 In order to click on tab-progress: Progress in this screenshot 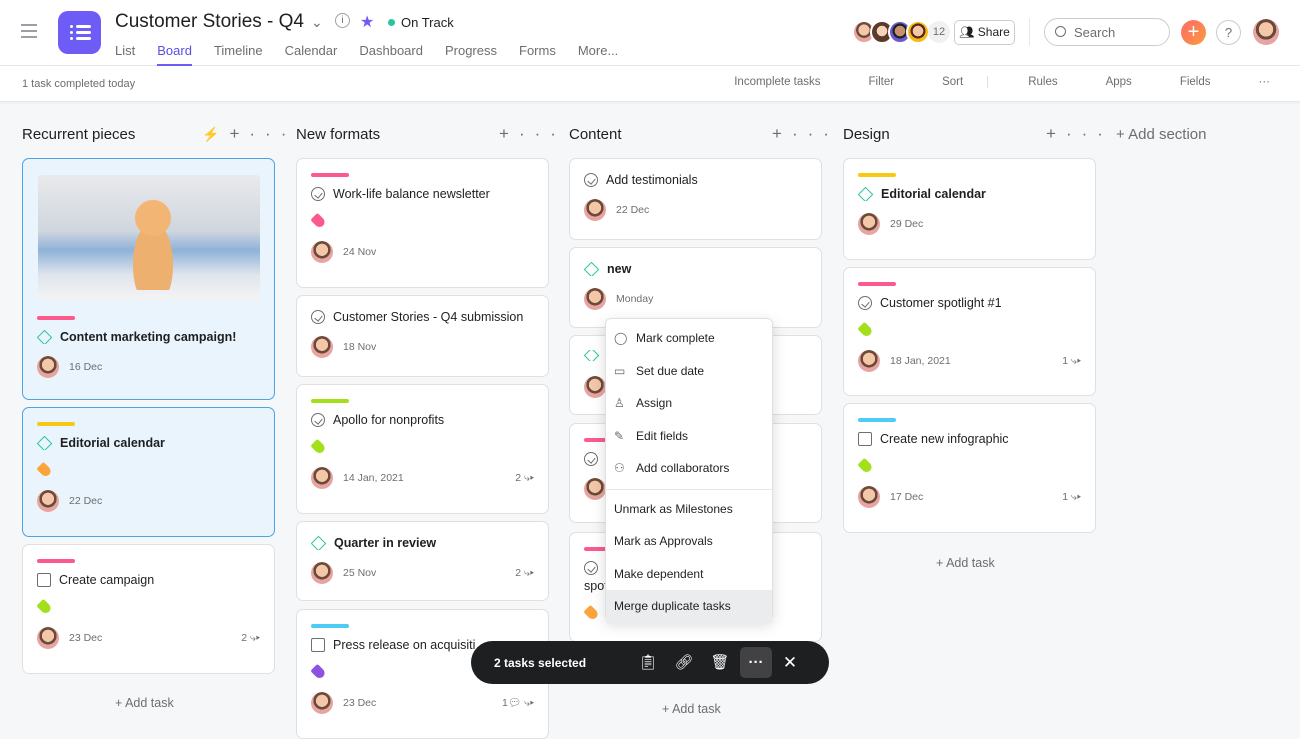, I will do `click(471, 54)`.